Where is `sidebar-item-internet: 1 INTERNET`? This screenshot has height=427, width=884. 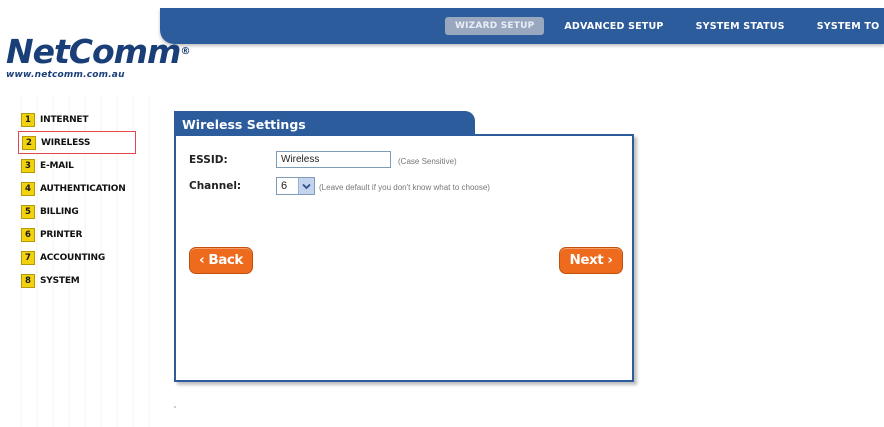
sidebar-item-internet: 1 INTERNET is located at coordinates (77, 119).